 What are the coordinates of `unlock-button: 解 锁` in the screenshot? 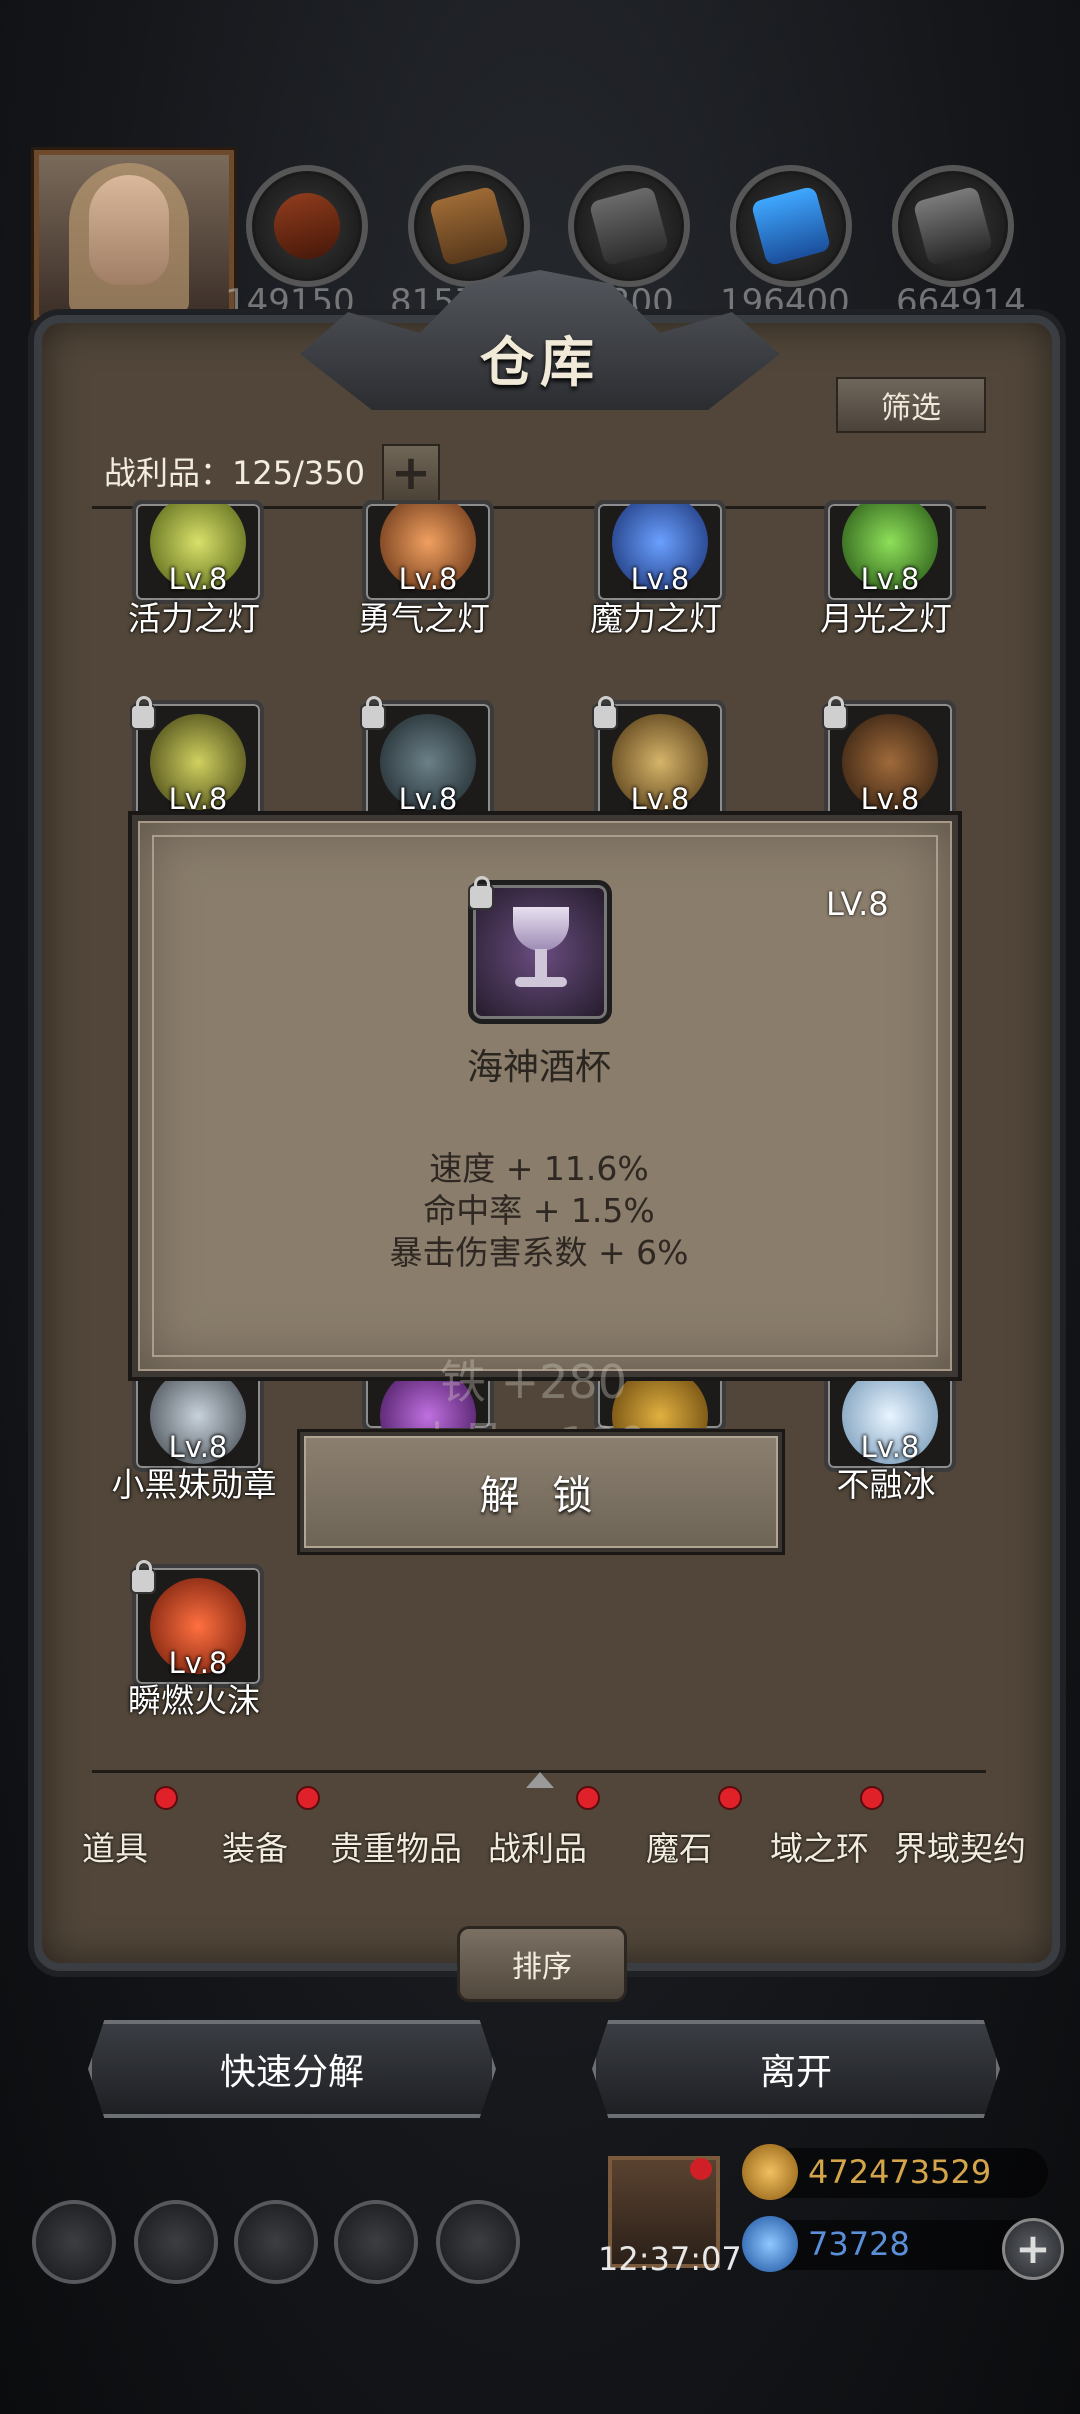 It's located at (541, 1492).